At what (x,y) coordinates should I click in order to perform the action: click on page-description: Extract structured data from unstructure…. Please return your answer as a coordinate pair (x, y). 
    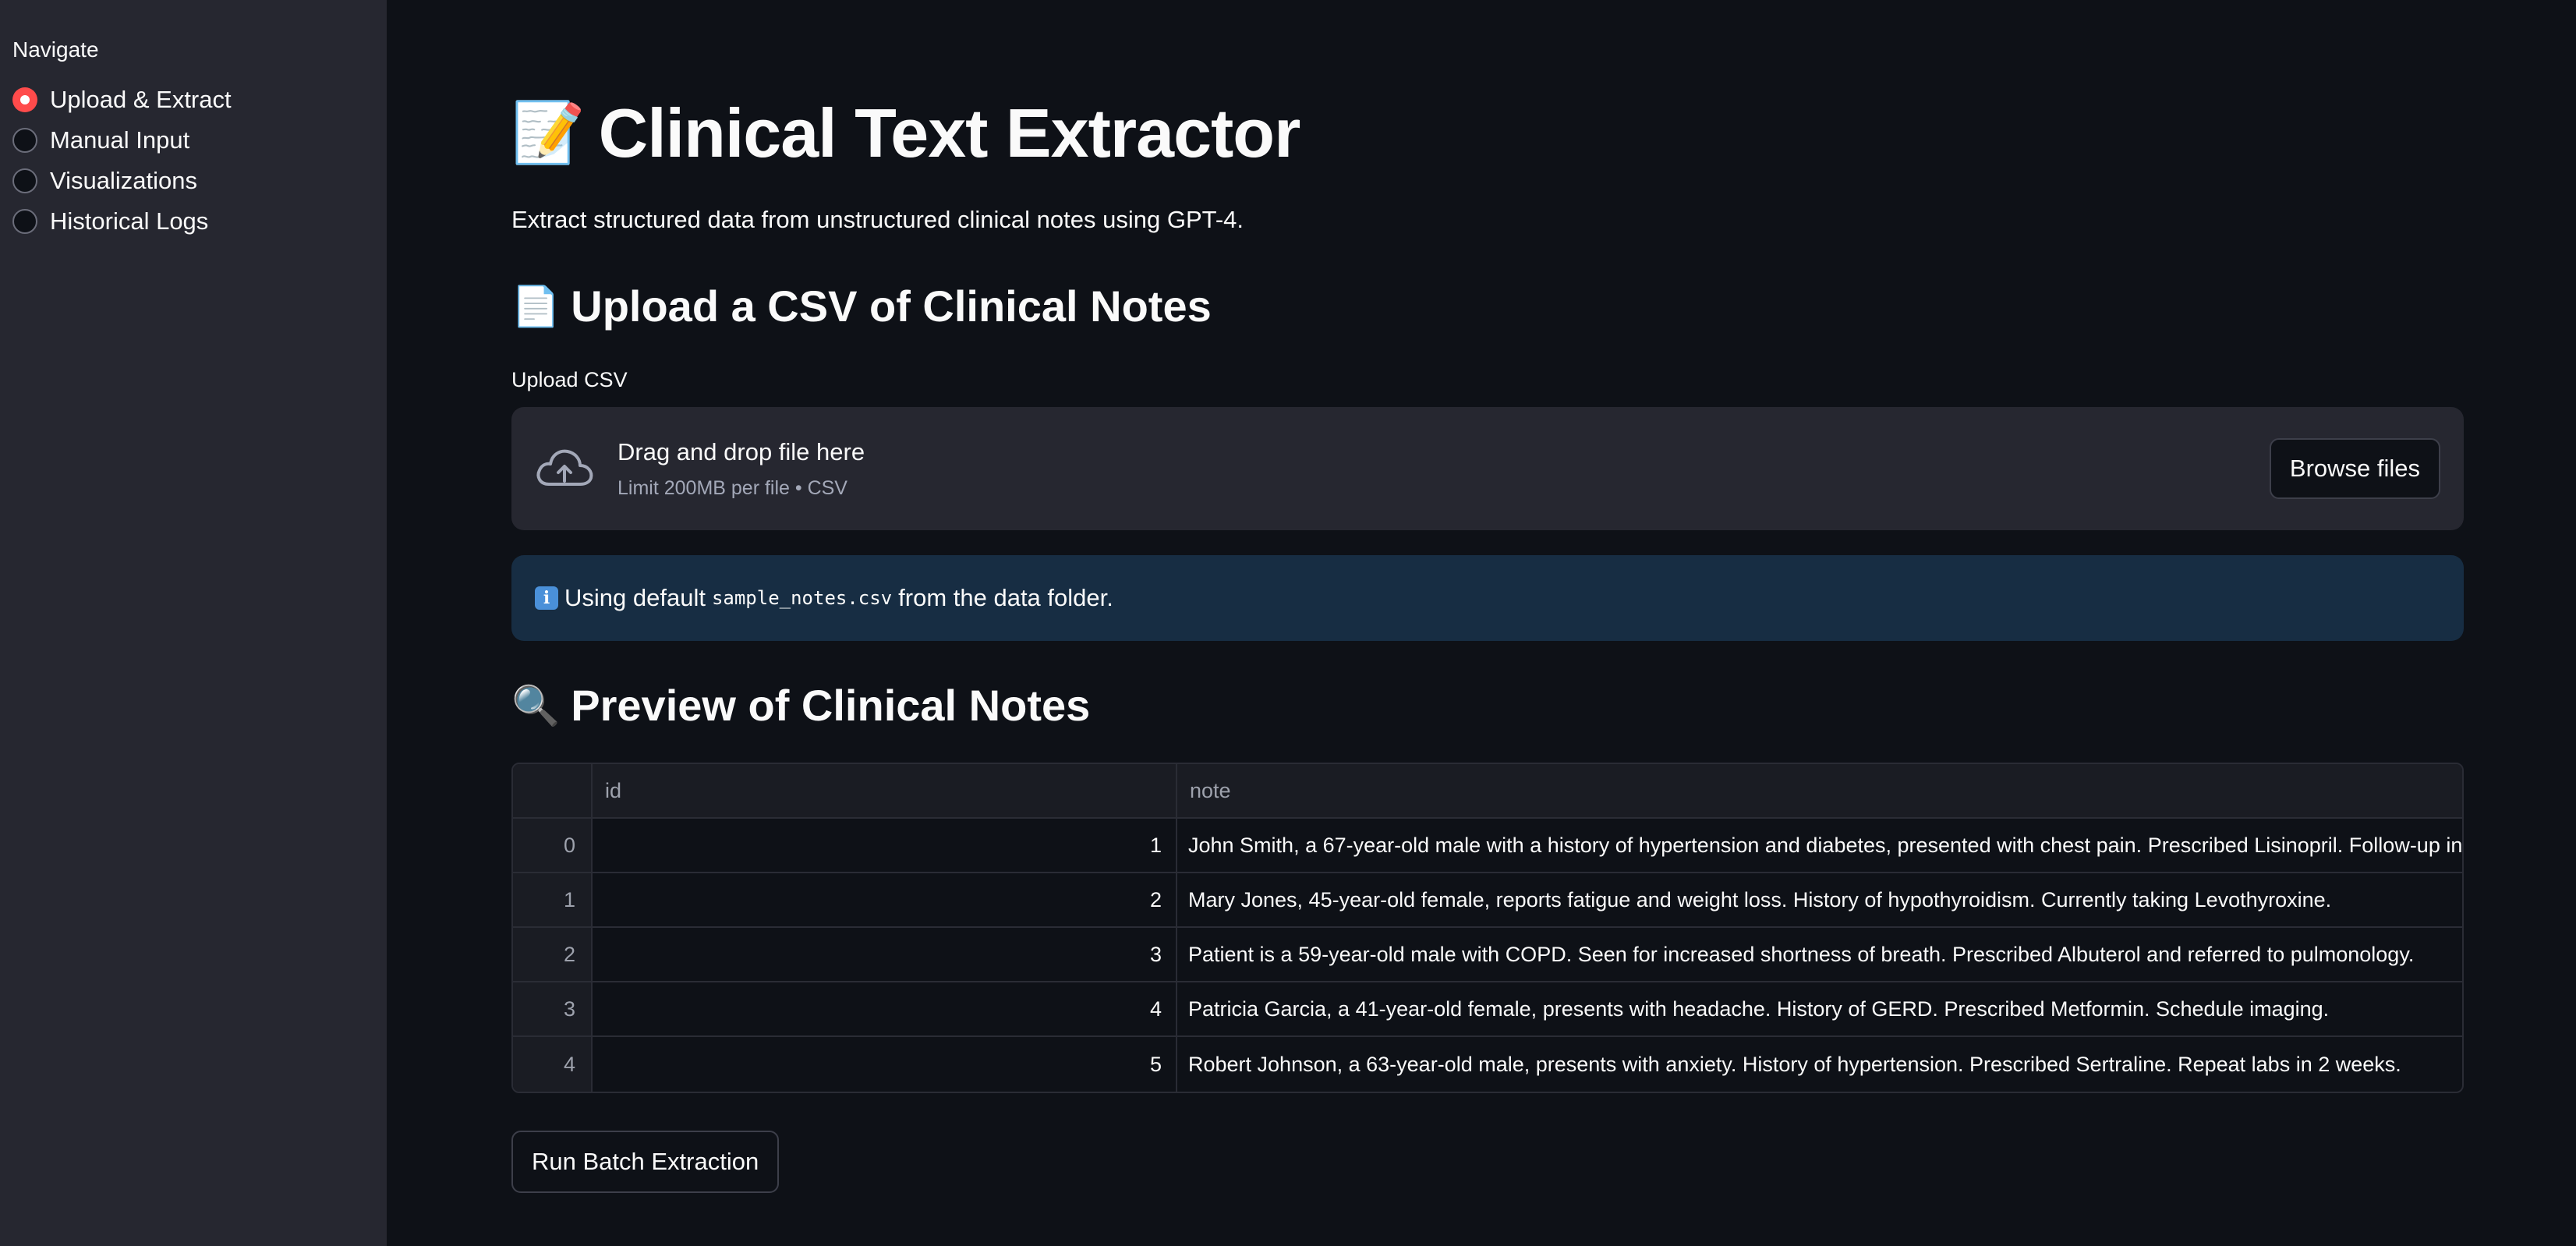
    Looking at the image, I should click on (877, 219).